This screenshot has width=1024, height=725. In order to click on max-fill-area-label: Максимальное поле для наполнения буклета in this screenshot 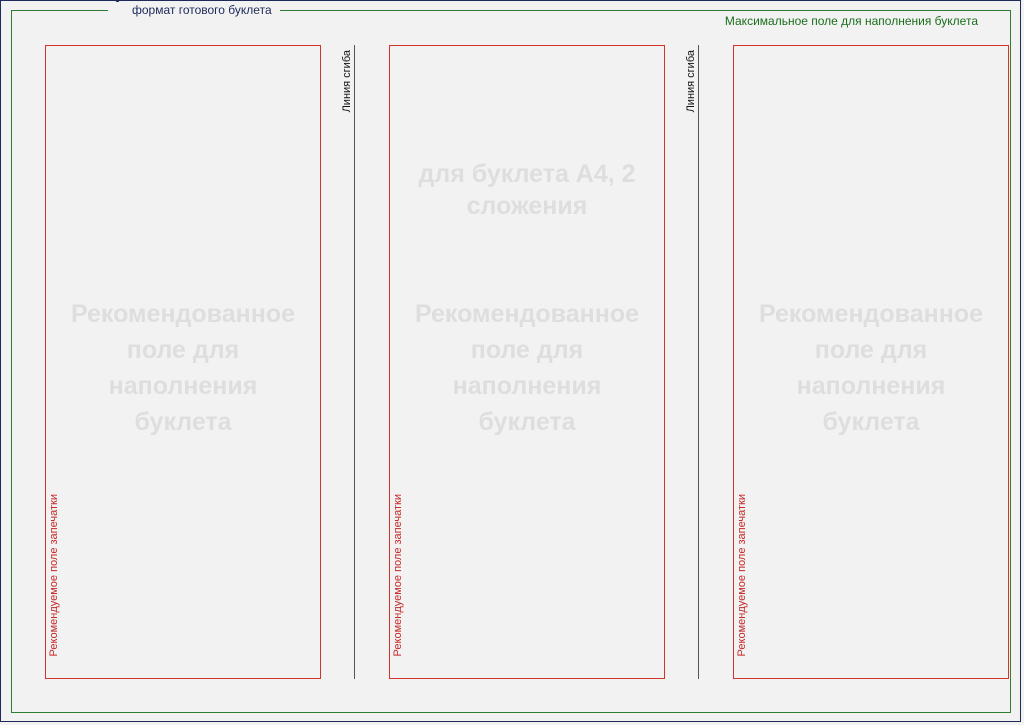, I will do `click(851, 21)`.